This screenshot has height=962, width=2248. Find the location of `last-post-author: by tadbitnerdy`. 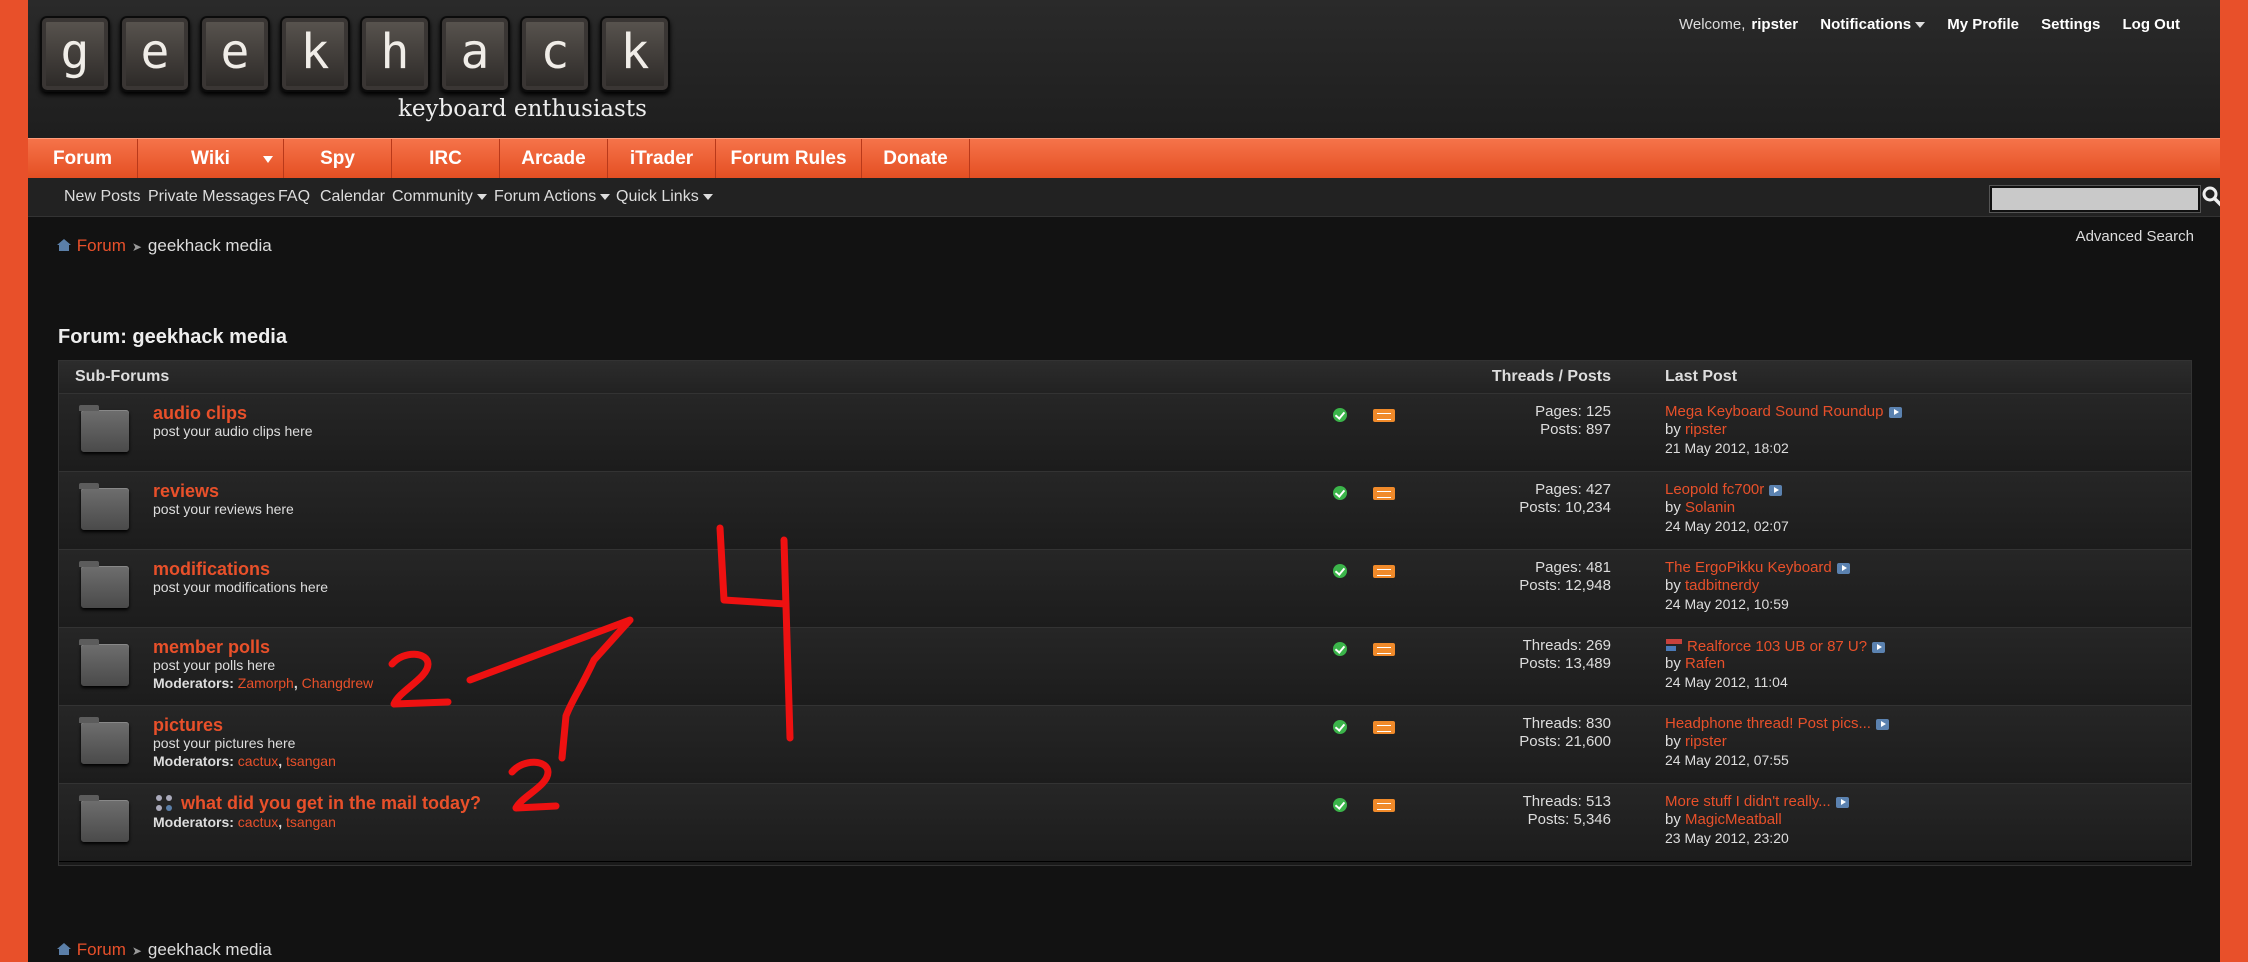

last-post-author: by tadbitnerdy is located at coordinates (1712, 585).